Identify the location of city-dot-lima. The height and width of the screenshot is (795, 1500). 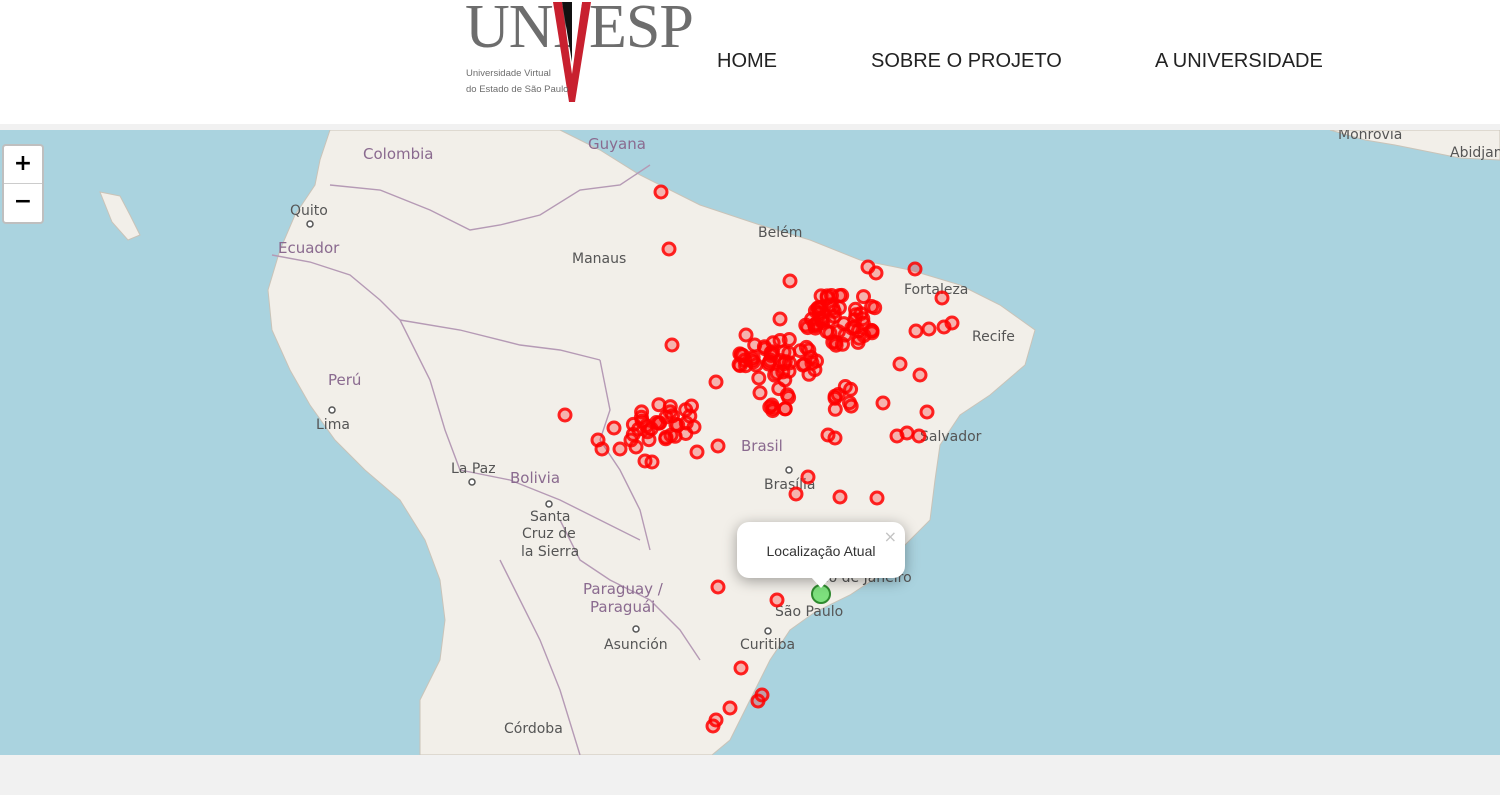
(332, 410).